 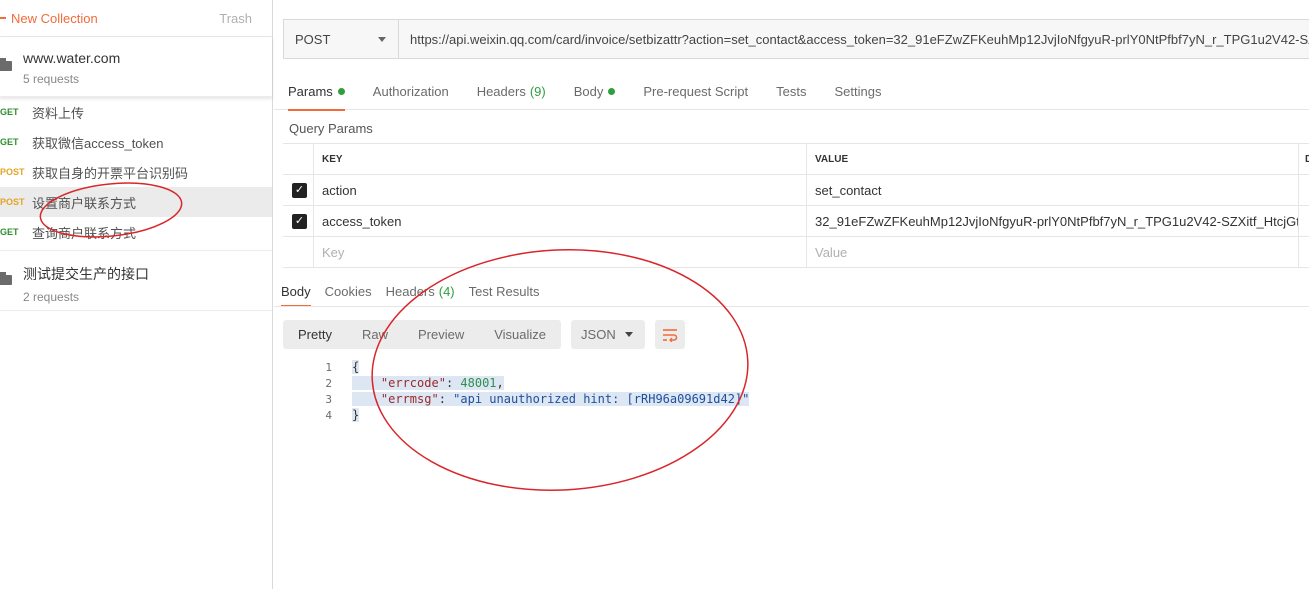 What do you see at coordinates (328, 415) in the screenshot?
I see `line-number: 4` at bounding box center [328, 415].